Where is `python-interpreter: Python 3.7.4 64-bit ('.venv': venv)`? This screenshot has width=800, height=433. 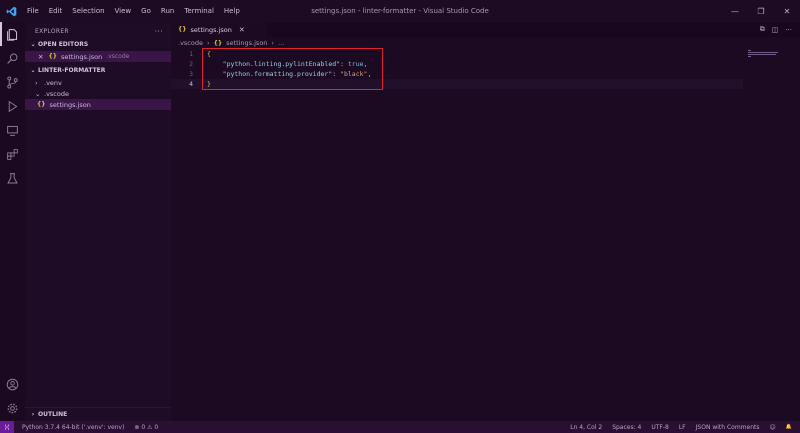 python-interpreter: Python 3.7.4 64-bit ('.venv': venv) is located at coordinates (73, 427).